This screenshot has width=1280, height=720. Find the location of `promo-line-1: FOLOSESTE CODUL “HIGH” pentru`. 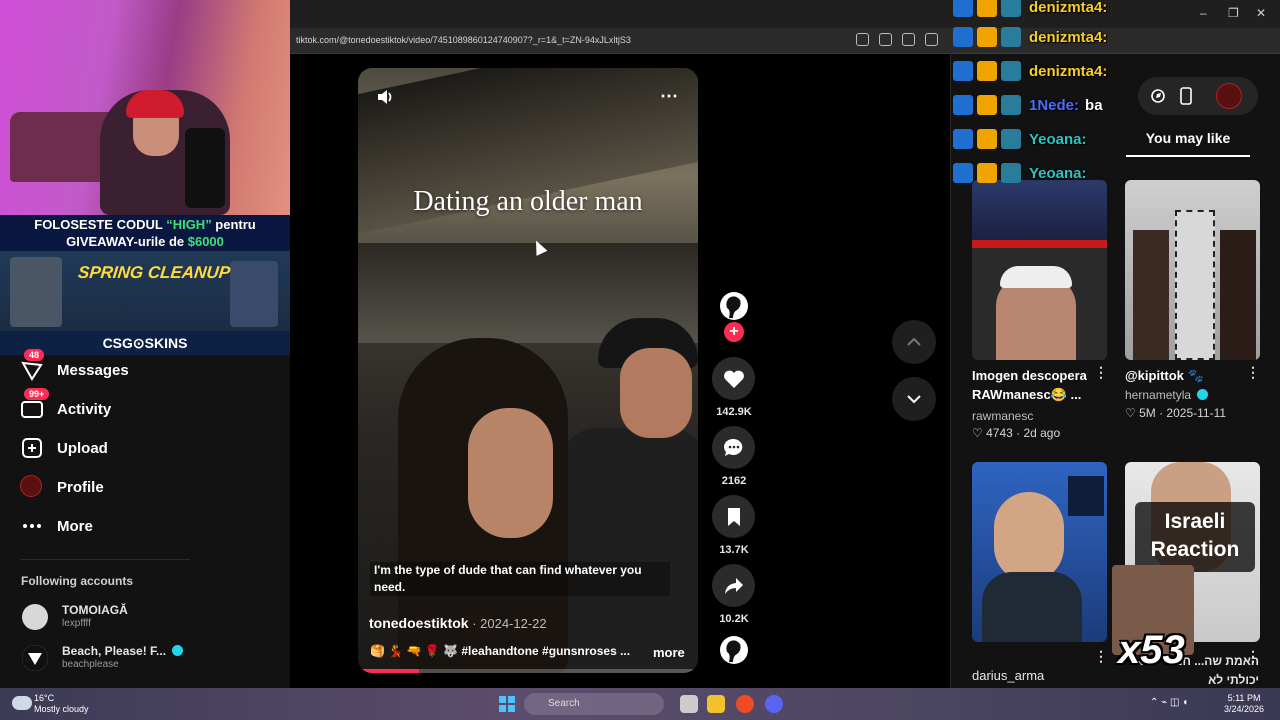

promo-line-1: FOLOSESTE CODUL “HIGH” pentru is located at coordinates (145, 224).